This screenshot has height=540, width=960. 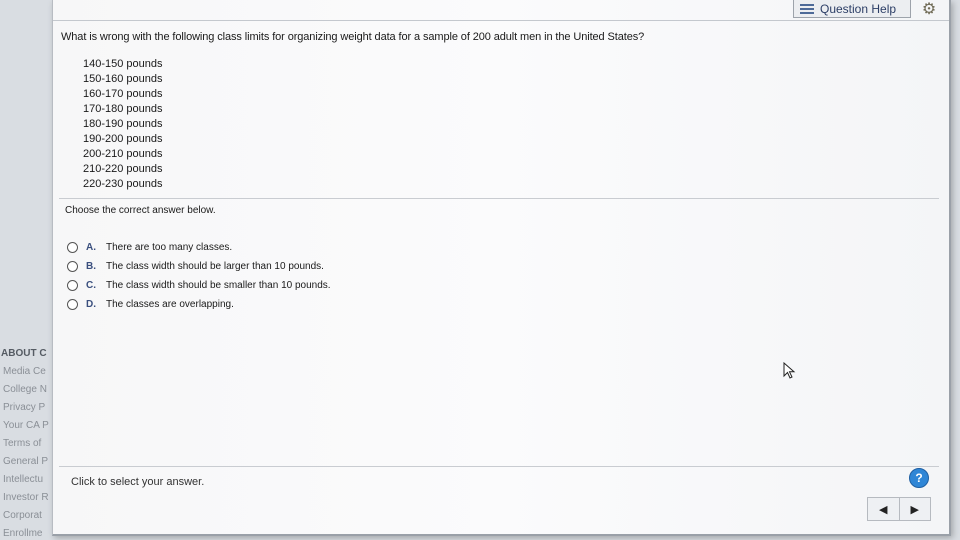 I want to click on gear-icon: ⚙, so click(x=929, y=9).